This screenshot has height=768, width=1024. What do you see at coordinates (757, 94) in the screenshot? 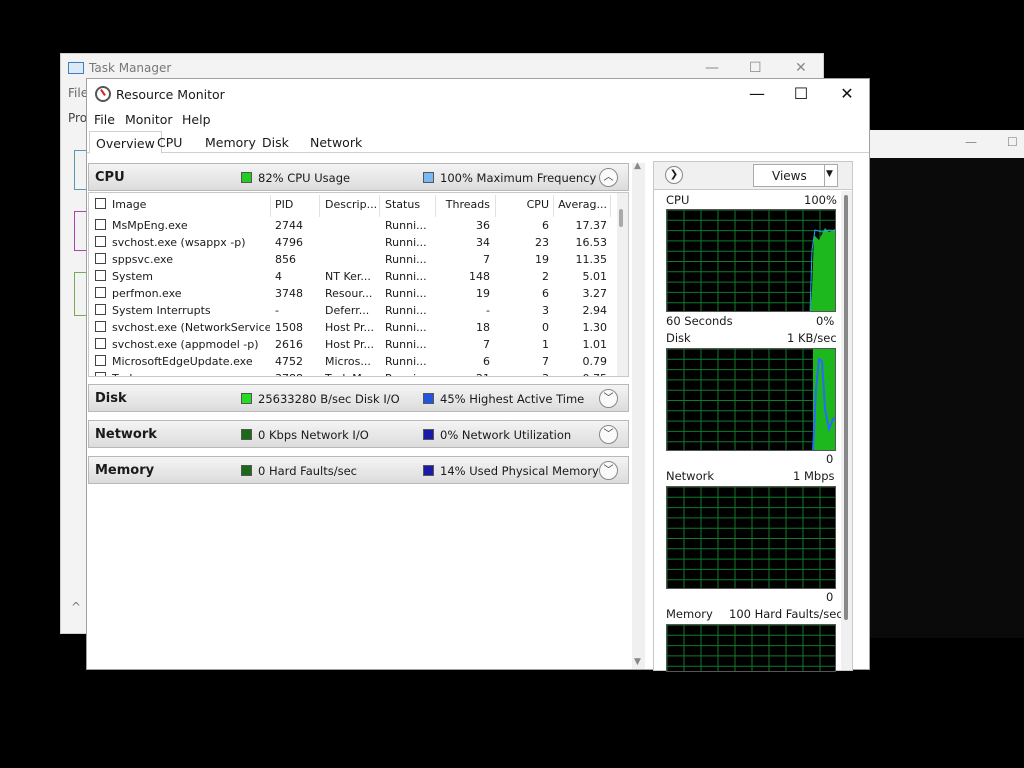
I see `minimize-button: —` at bounding box center [757, 94].